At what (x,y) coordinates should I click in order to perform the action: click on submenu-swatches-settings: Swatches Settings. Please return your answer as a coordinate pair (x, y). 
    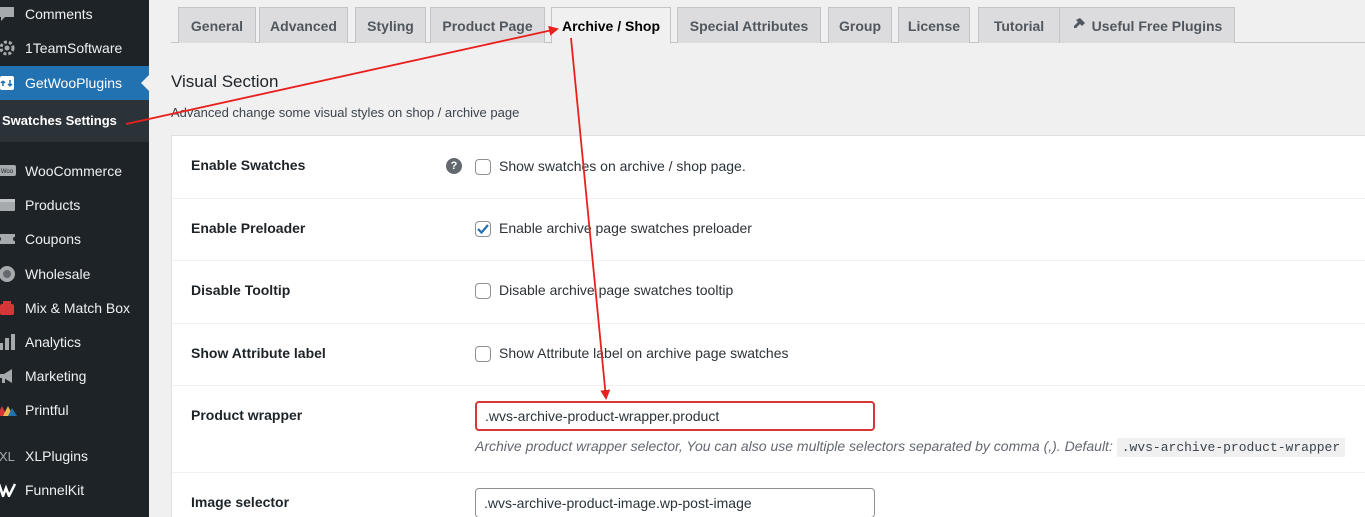
    Looking at the image, I should click on (74, 121).